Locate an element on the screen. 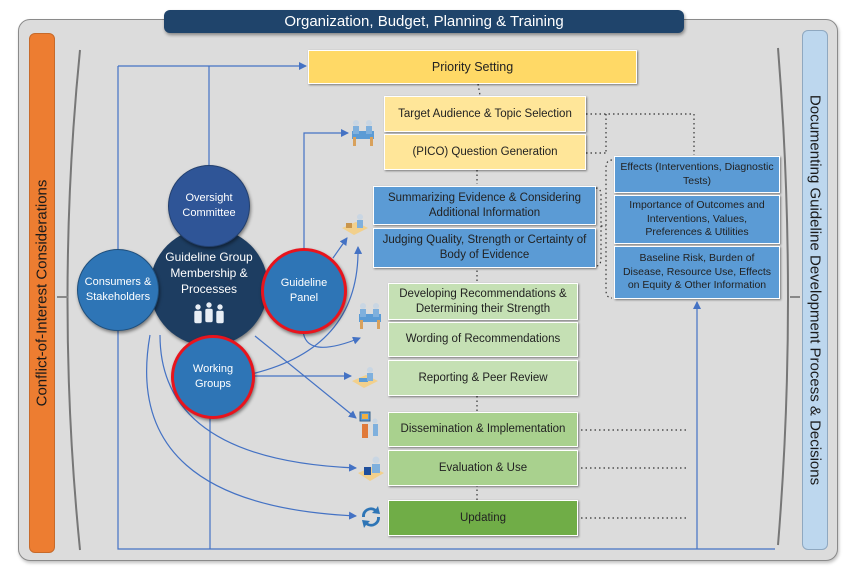 This screenshot has height=579, width=854. analyst-desk-icon is located at coordinates (355, 224).